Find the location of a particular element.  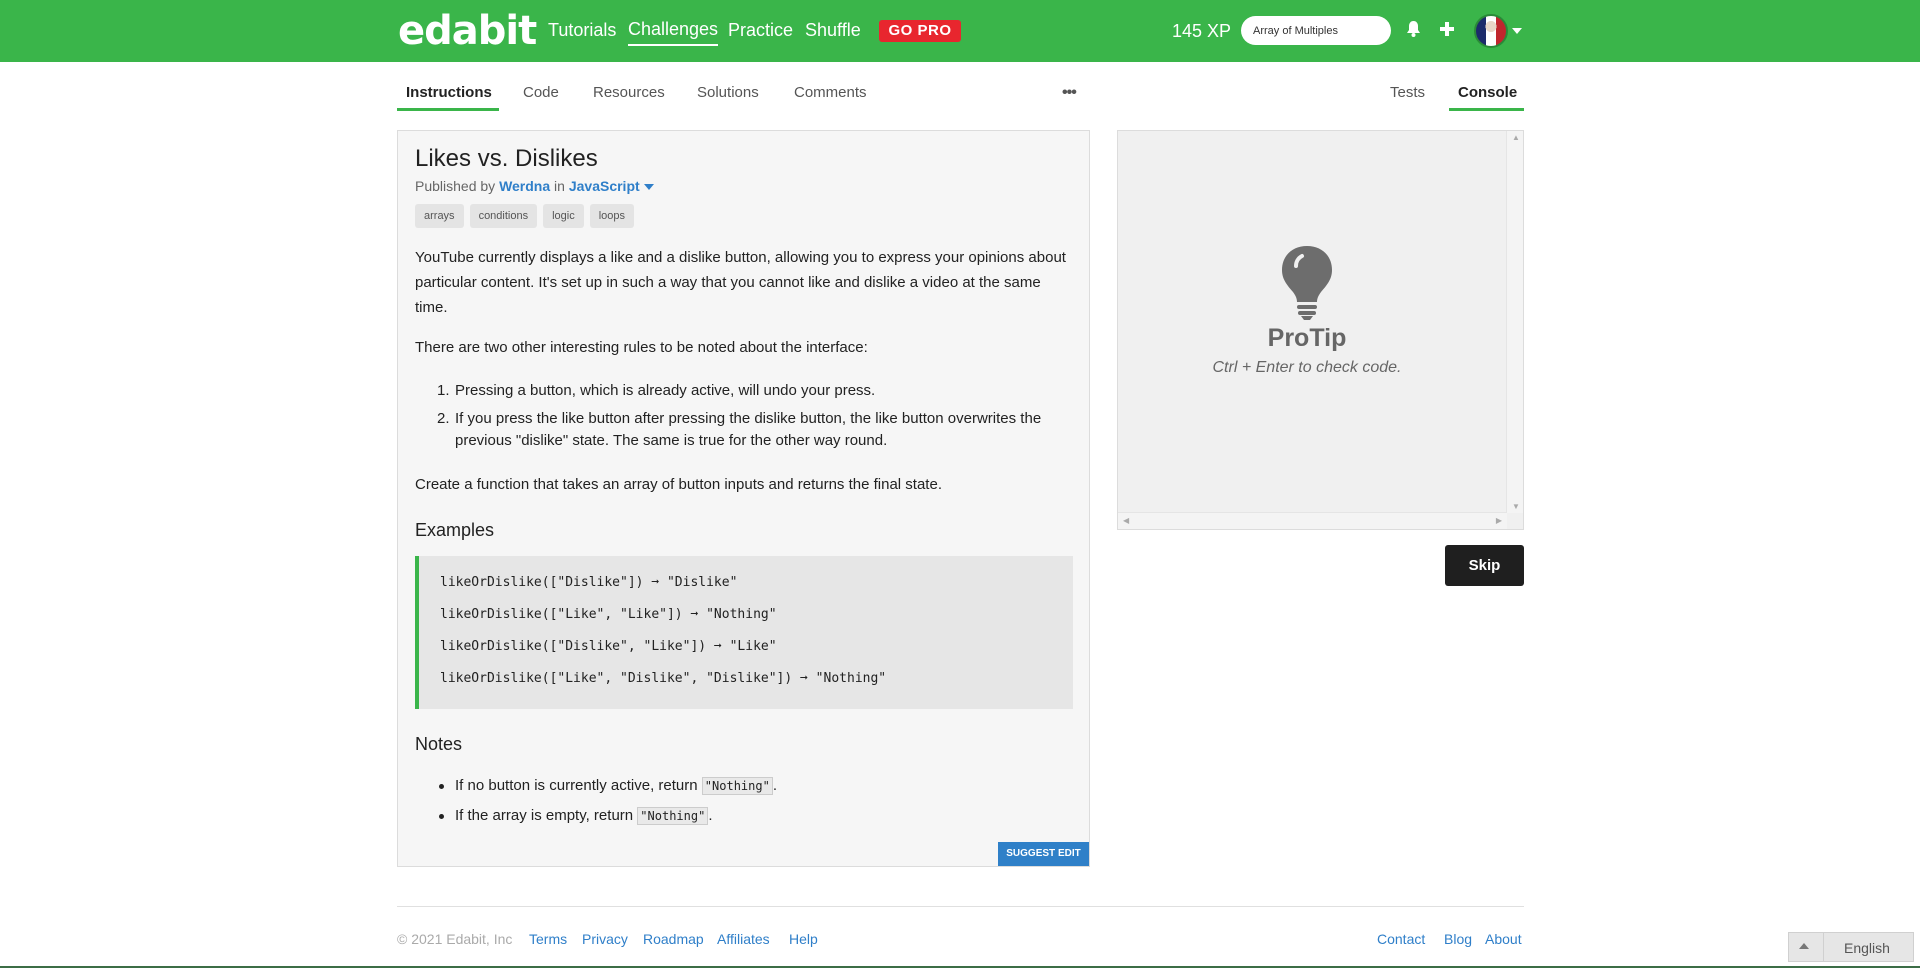

skip-button: Skip is located at coordinates (1484, 565).